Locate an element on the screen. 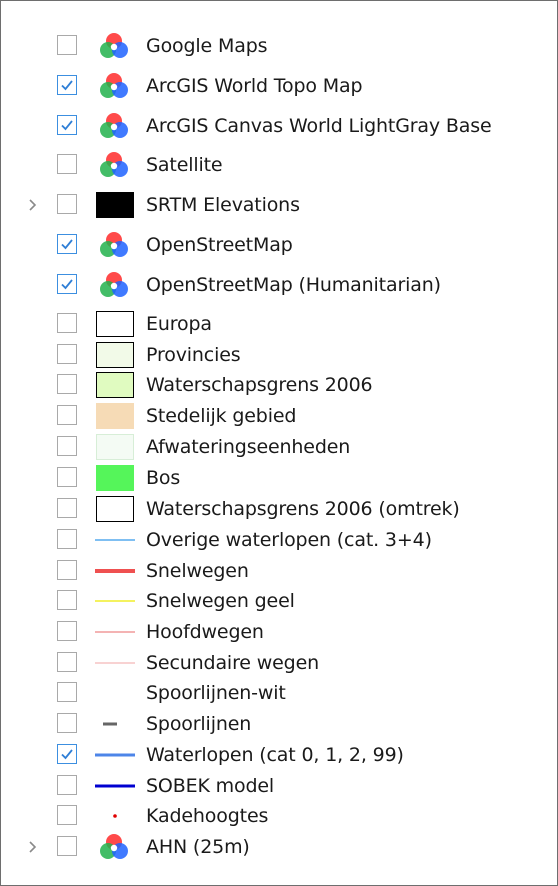 The width and height of the screenshot is (558, 886). empty-symbol is located at coordinates (115, 693).